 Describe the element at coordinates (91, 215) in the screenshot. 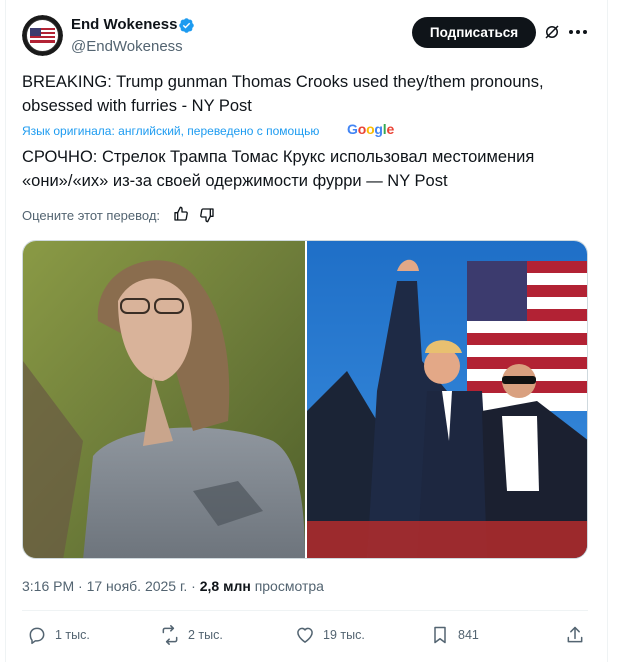

I see `rate-translation-label: Оцените этот перевод:` at that location.